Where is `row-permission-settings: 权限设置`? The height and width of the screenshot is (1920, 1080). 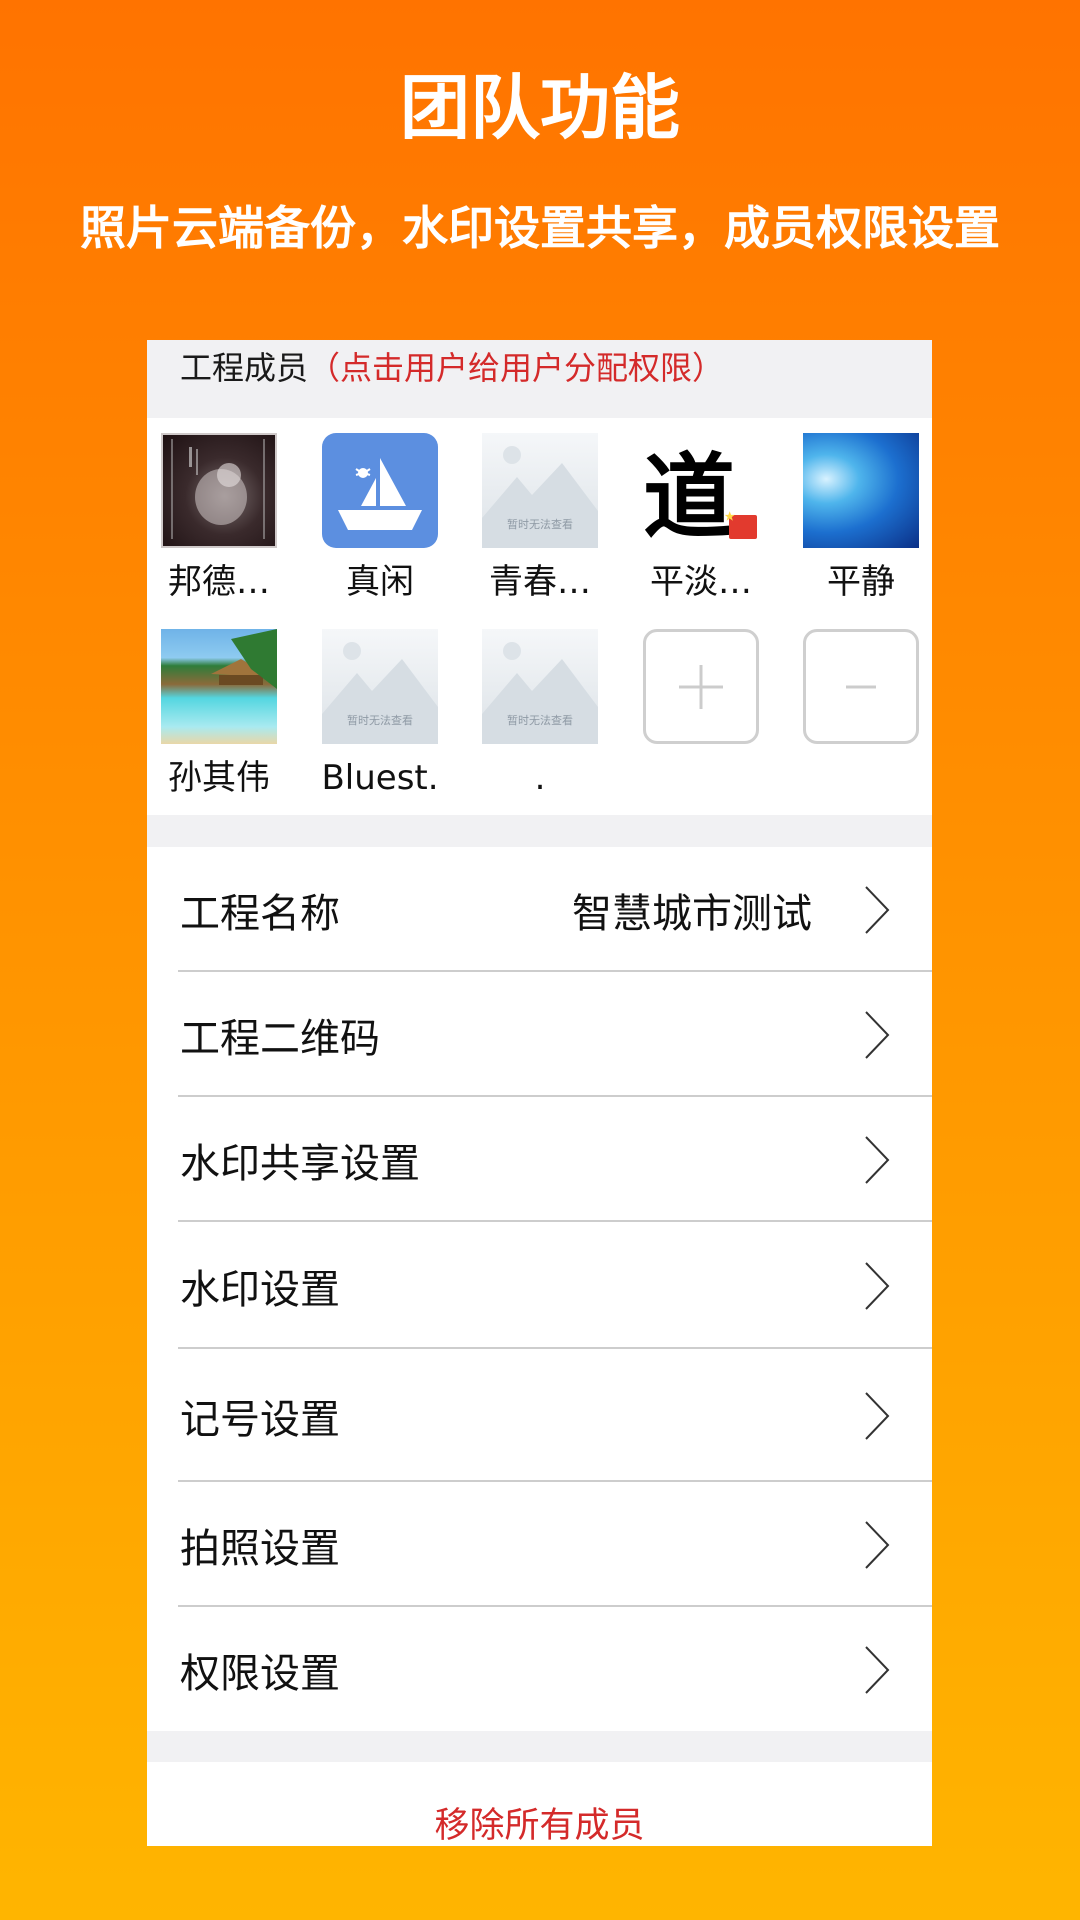
row-permission-settings: 权限设置 is located at coordinates (539, 1669).